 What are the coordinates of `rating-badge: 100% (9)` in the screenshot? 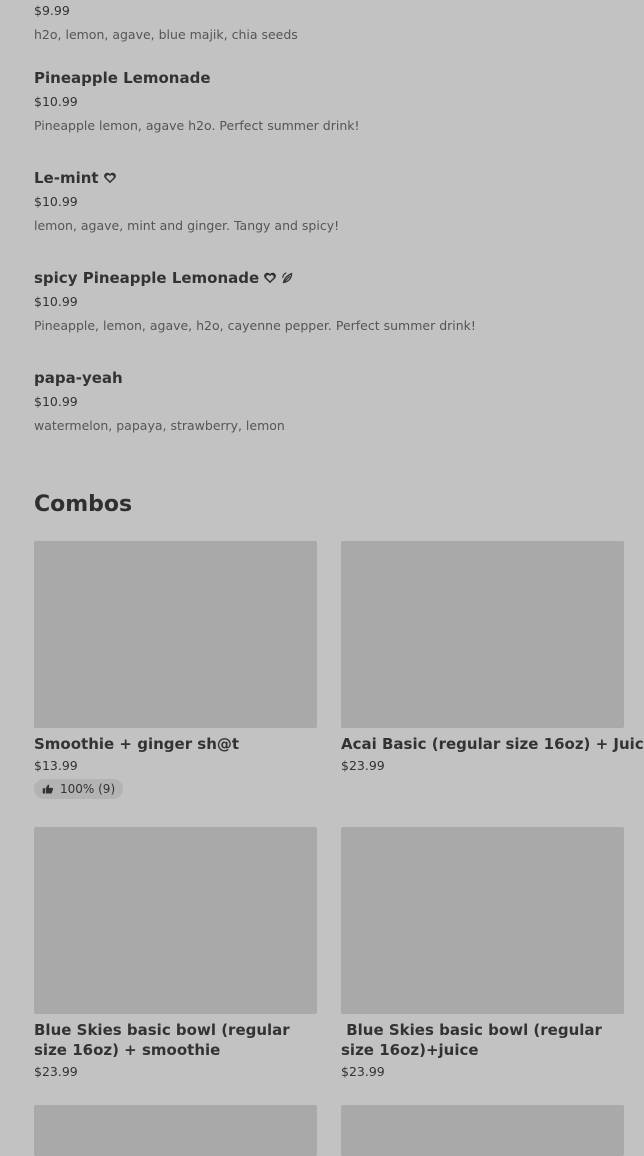 It's located at (79, 789).